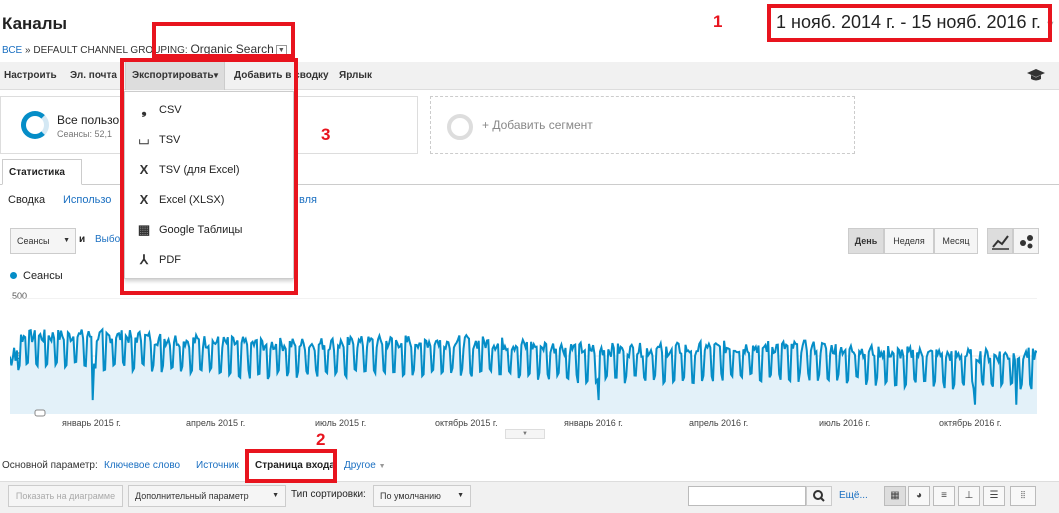  I want to click on metric-select: Сеансы ▼, so click(43, 241).